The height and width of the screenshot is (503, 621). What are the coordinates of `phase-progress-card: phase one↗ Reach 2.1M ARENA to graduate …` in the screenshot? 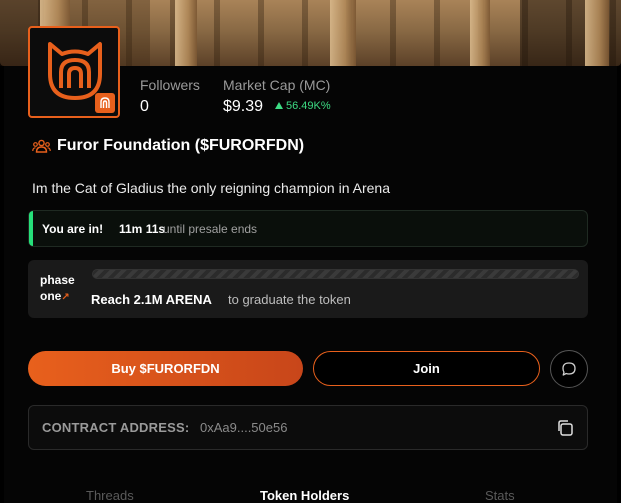 It's located at (308, 289).